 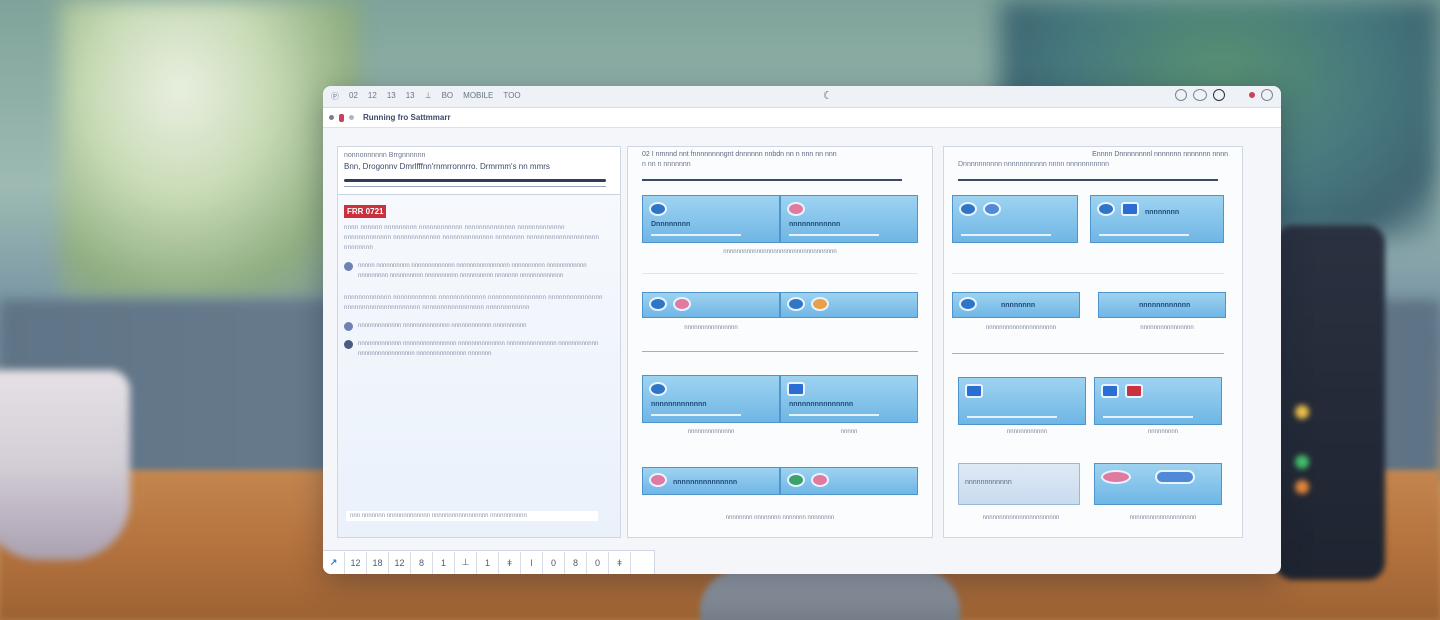 I want to click on card-caption: nnnnnnnnnnnnnnnnnnnnnnn, so click(x=1021, y=518).